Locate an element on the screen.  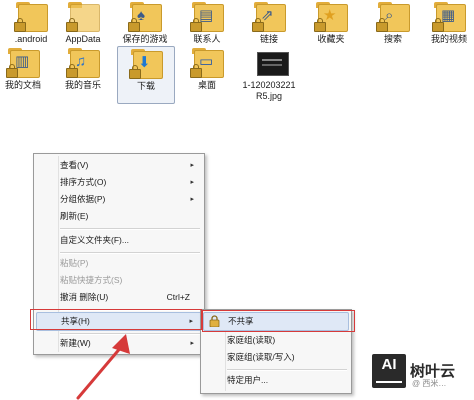
image-file: 1-120203221 R5.jpg is located at coordinates (269, 74).